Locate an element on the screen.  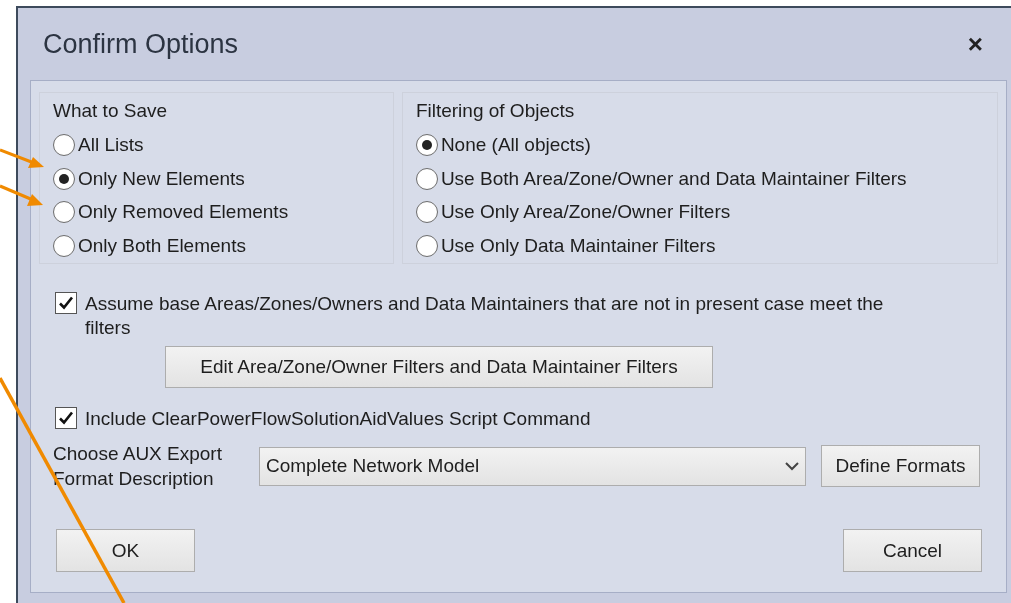
group-label: Filtering of Objects is located at coordinates (495, 111).